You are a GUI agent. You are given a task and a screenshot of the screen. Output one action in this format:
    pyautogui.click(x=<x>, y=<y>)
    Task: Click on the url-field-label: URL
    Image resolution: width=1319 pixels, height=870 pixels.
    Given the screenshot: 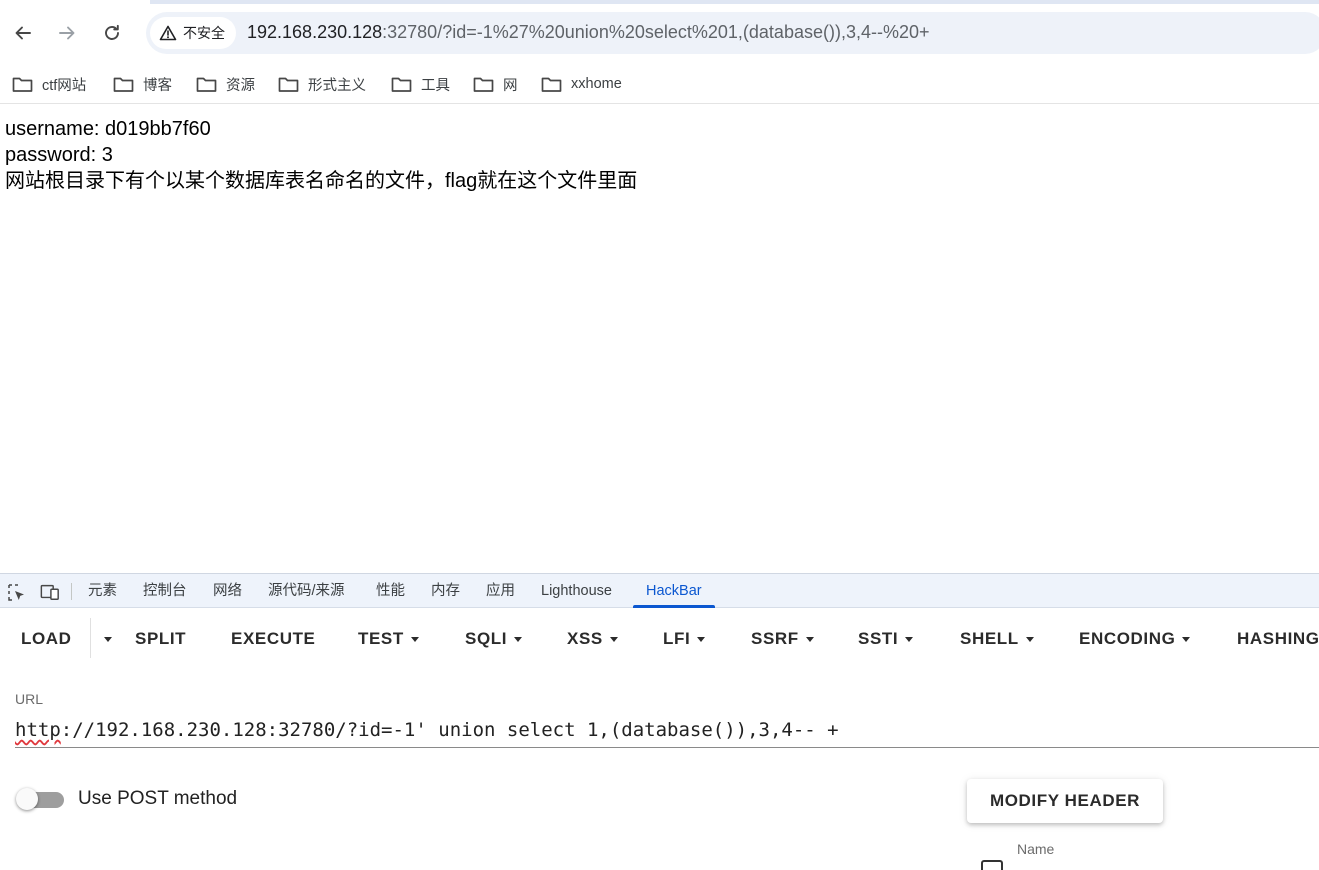 What is the action you would take?
    pyautogui.click(x=29, y=699)
    